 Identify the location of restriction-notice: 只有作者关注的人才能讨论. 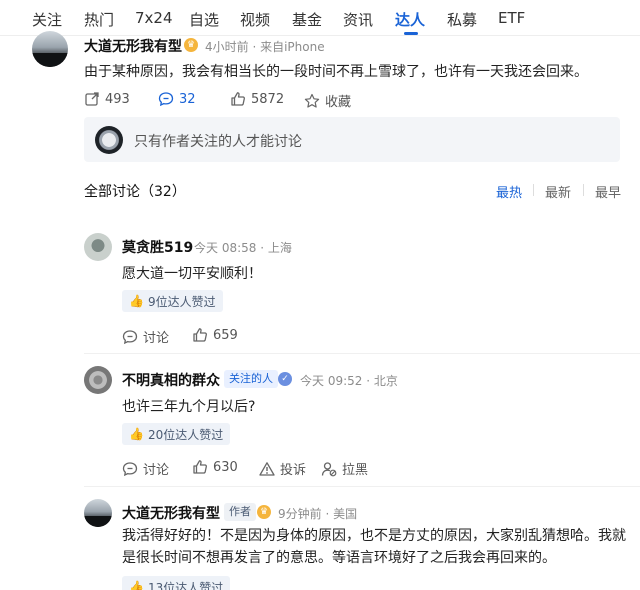
(218, 142).